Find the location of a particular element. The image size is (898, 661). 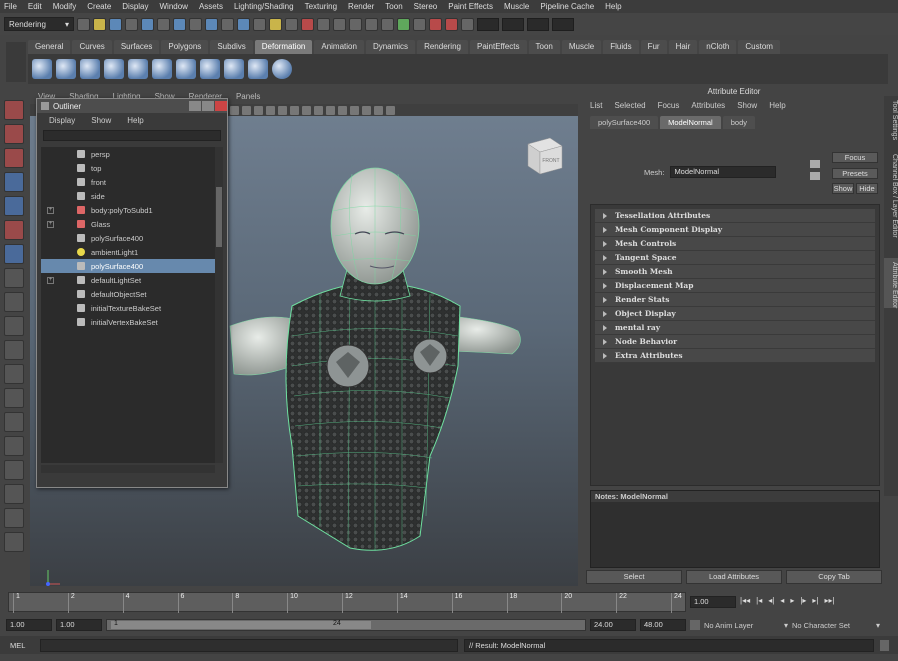

shelf-tab: Polygons is located at coordinates (185, 47).